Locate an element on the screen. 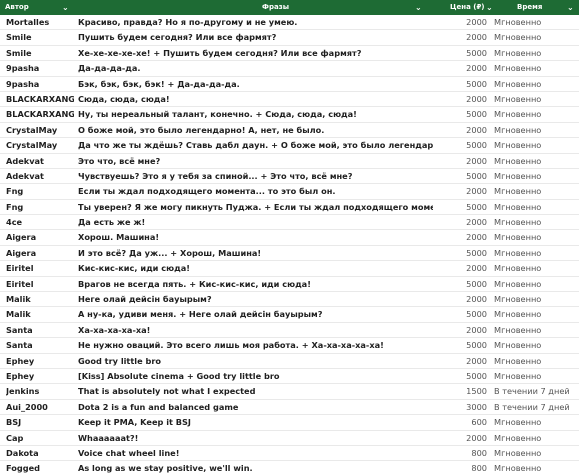 The height and width of the screenshot is (476, 579). table-row: Cap Whaaaaaat?! 2000 Мгновенно is located at coordinates (289, 438).